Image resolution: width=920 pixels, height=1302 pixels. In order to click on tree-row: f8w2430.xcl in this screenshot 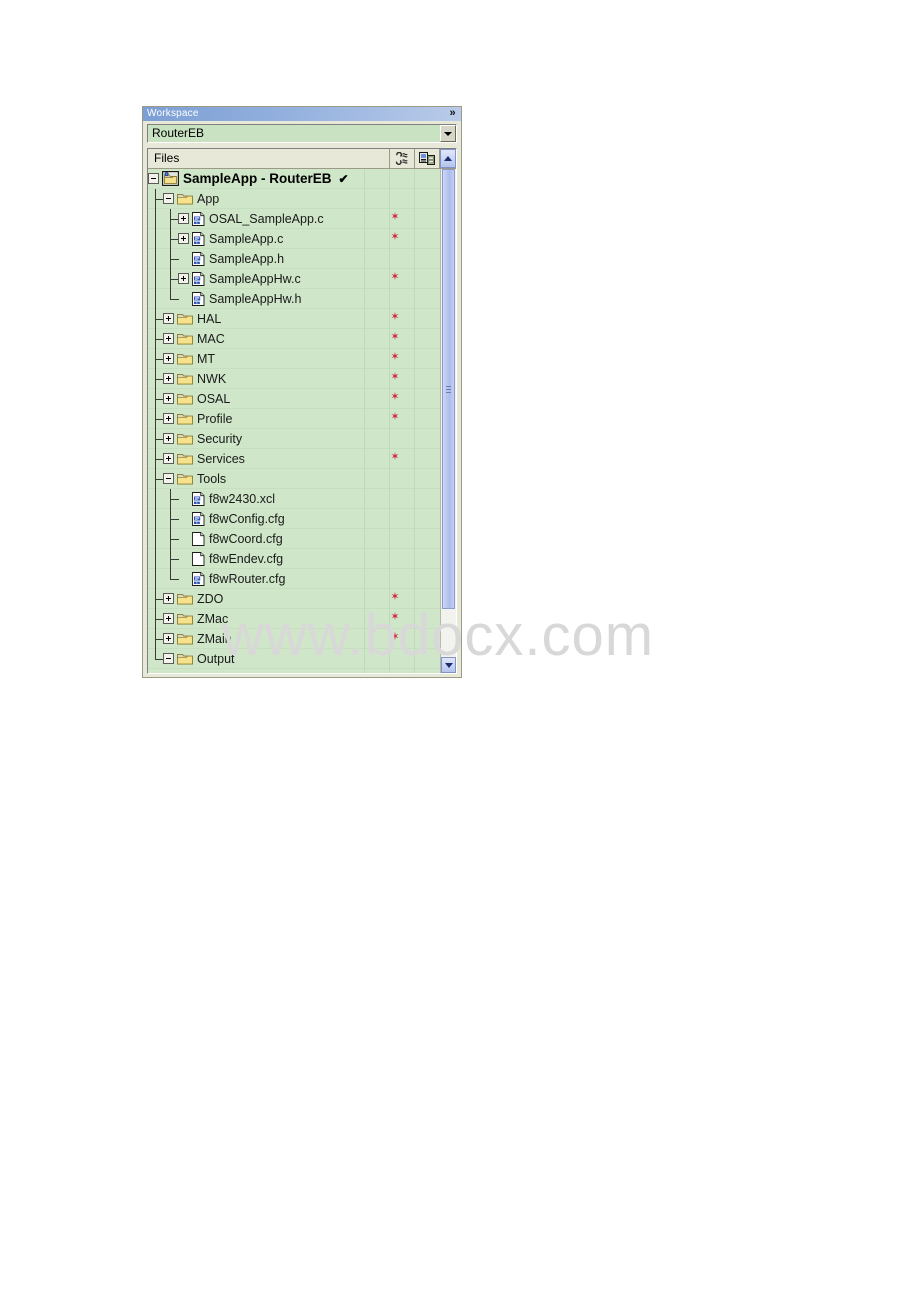, I will do `click(294, 498)`.